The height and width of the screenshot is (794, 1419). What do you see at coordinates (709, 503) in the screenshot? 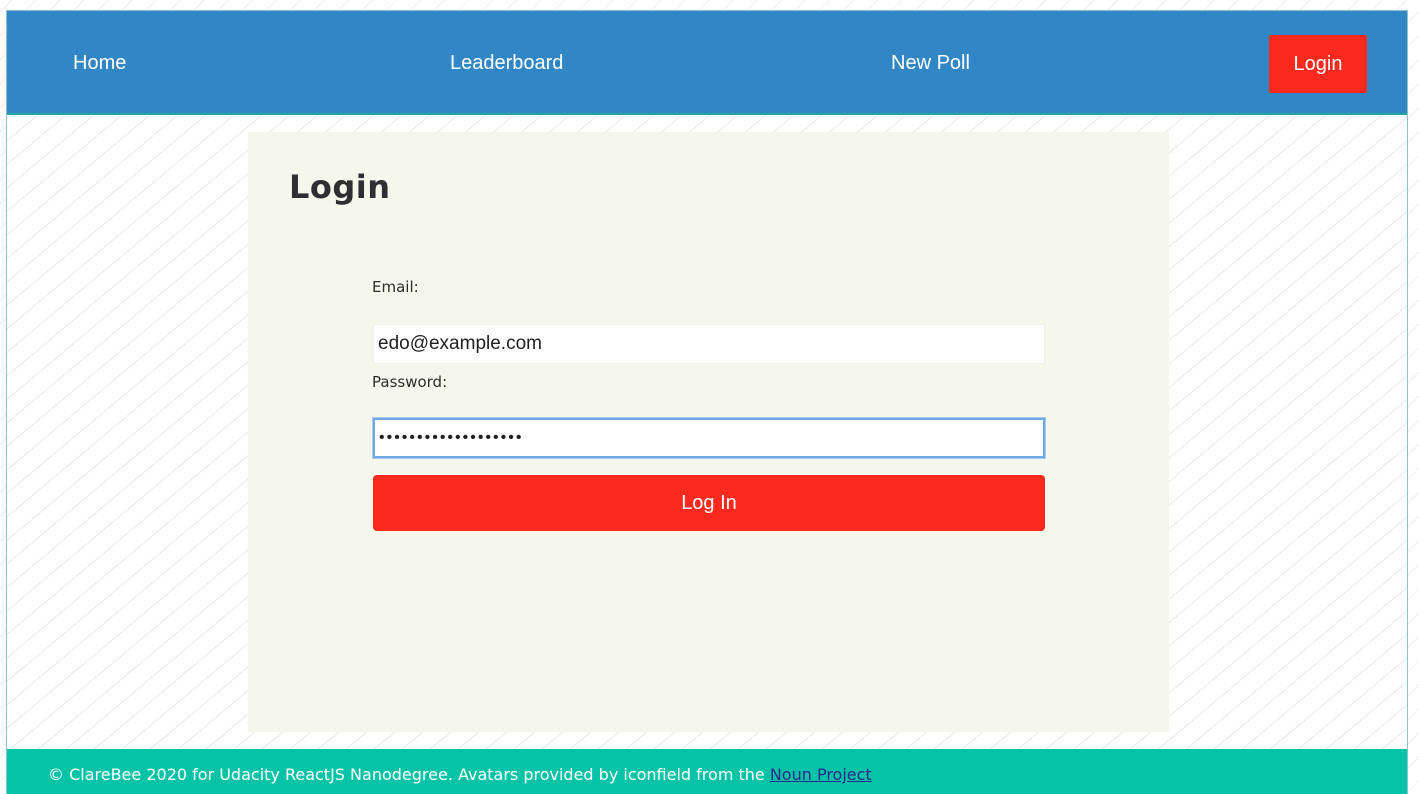
I see `log-in-button: Log In` at bounding box center [709, 503].